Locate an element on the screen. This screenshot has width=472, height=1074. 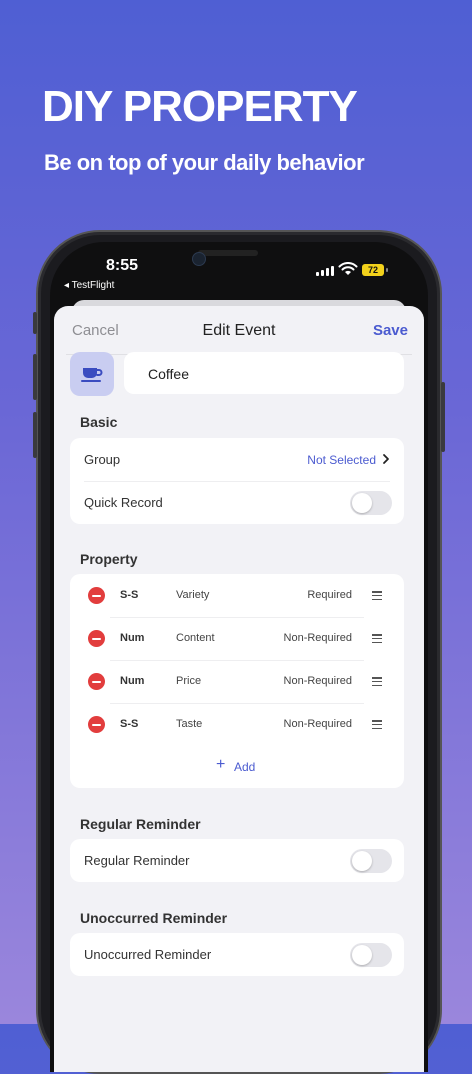
promo-subhead: Be on top of your daily behavior is located at coordinates (204, 162).